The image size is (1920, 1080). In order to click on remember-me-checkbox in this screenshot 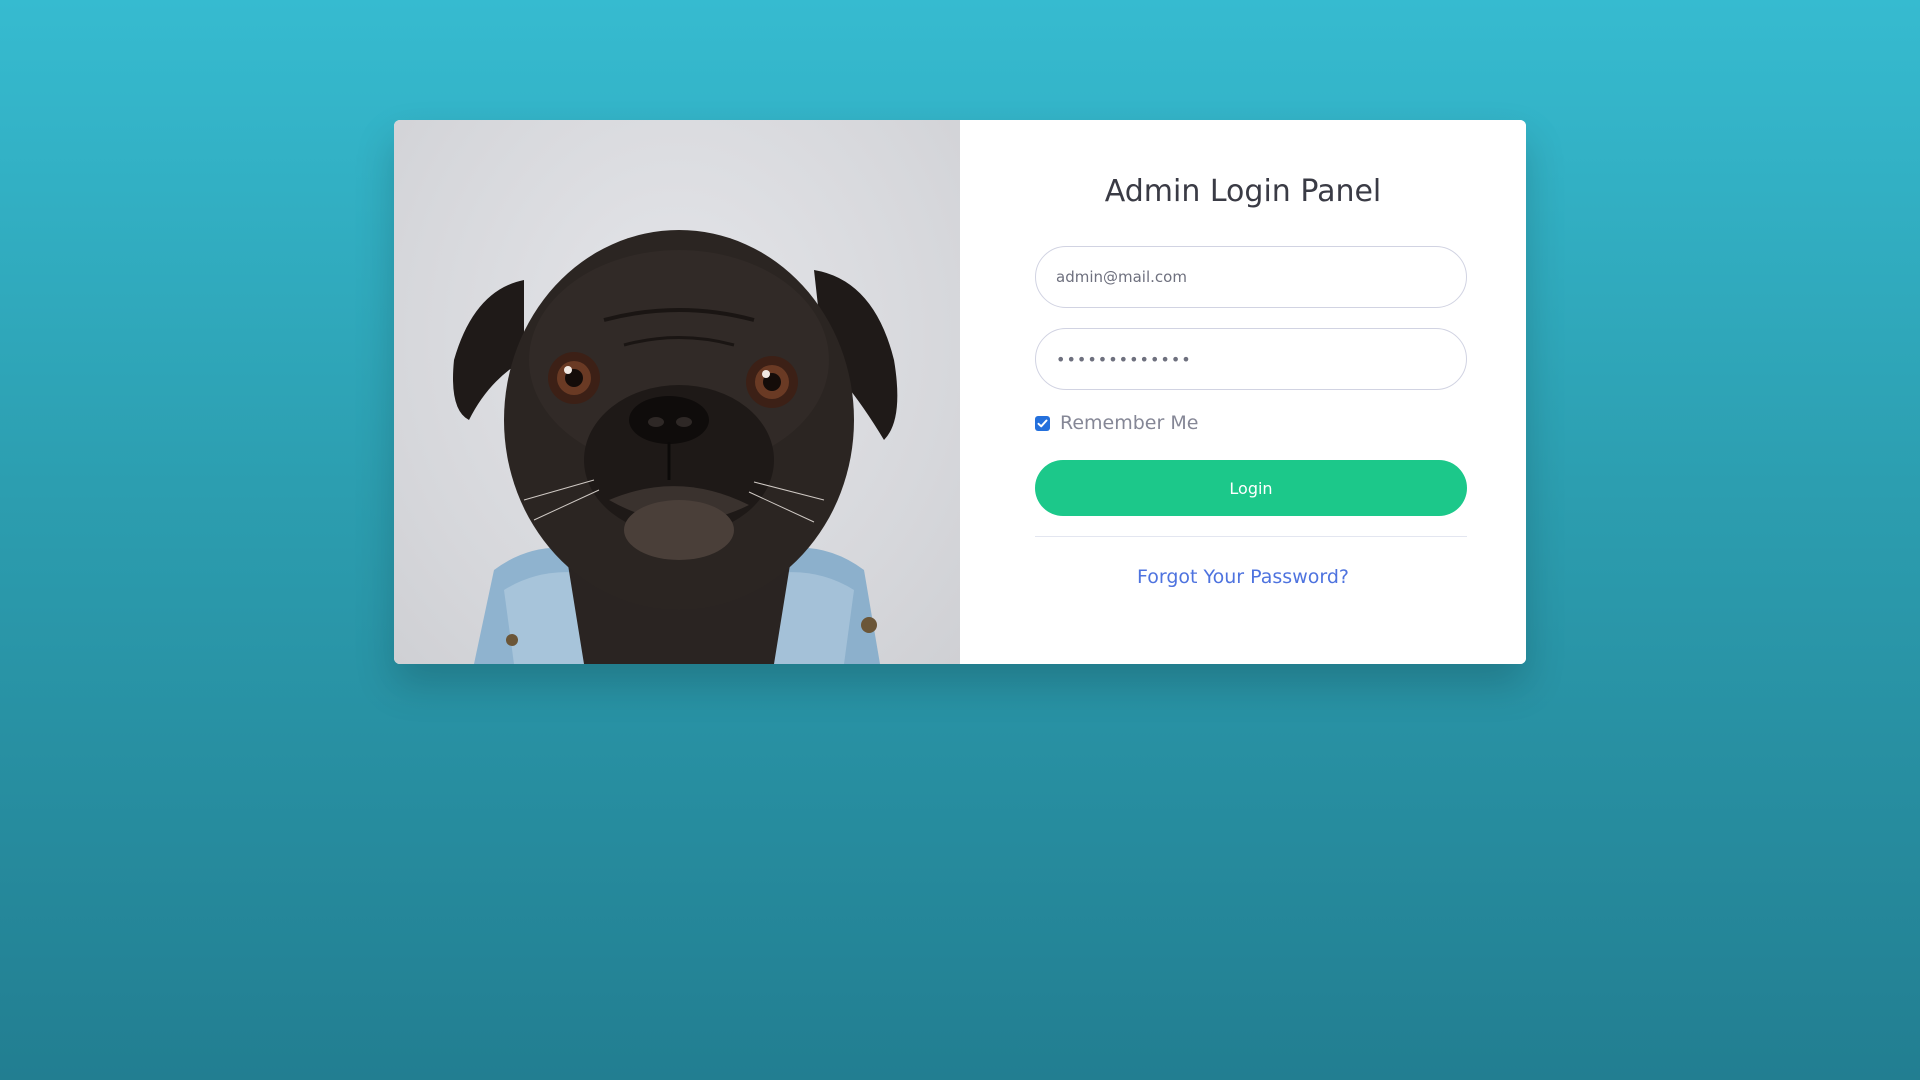, I will do `click(1042, 423)`.